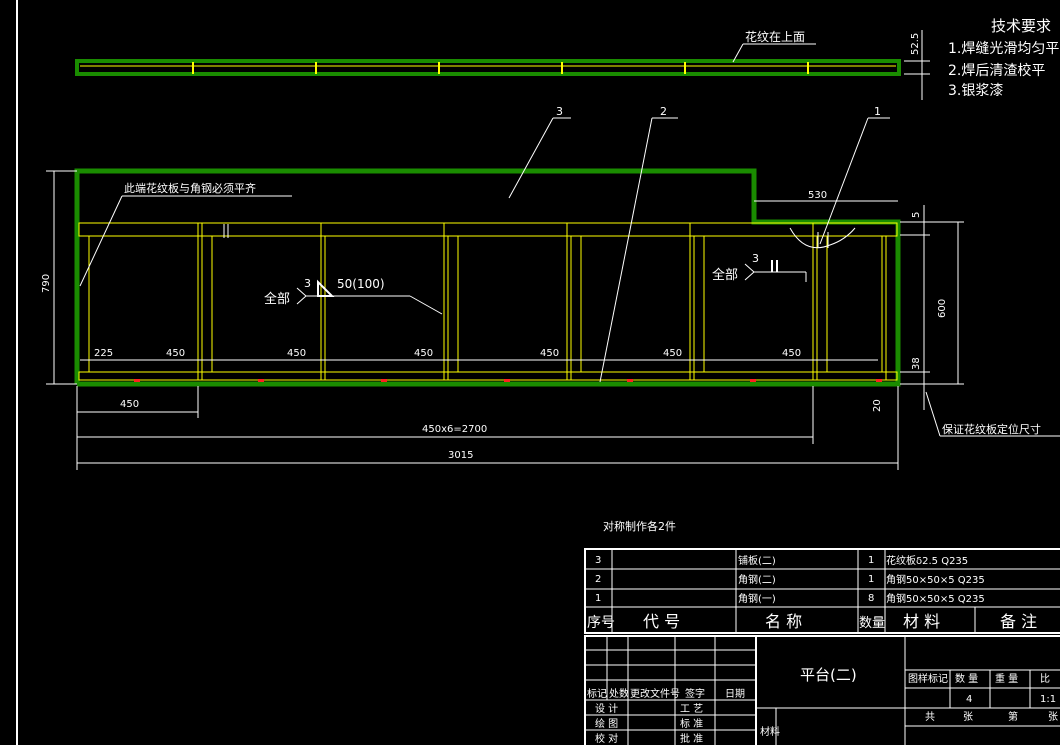 The height and width of the screenshot is (745, 1060). I want to click on weld-left-leg: 3, so click(307, 283).